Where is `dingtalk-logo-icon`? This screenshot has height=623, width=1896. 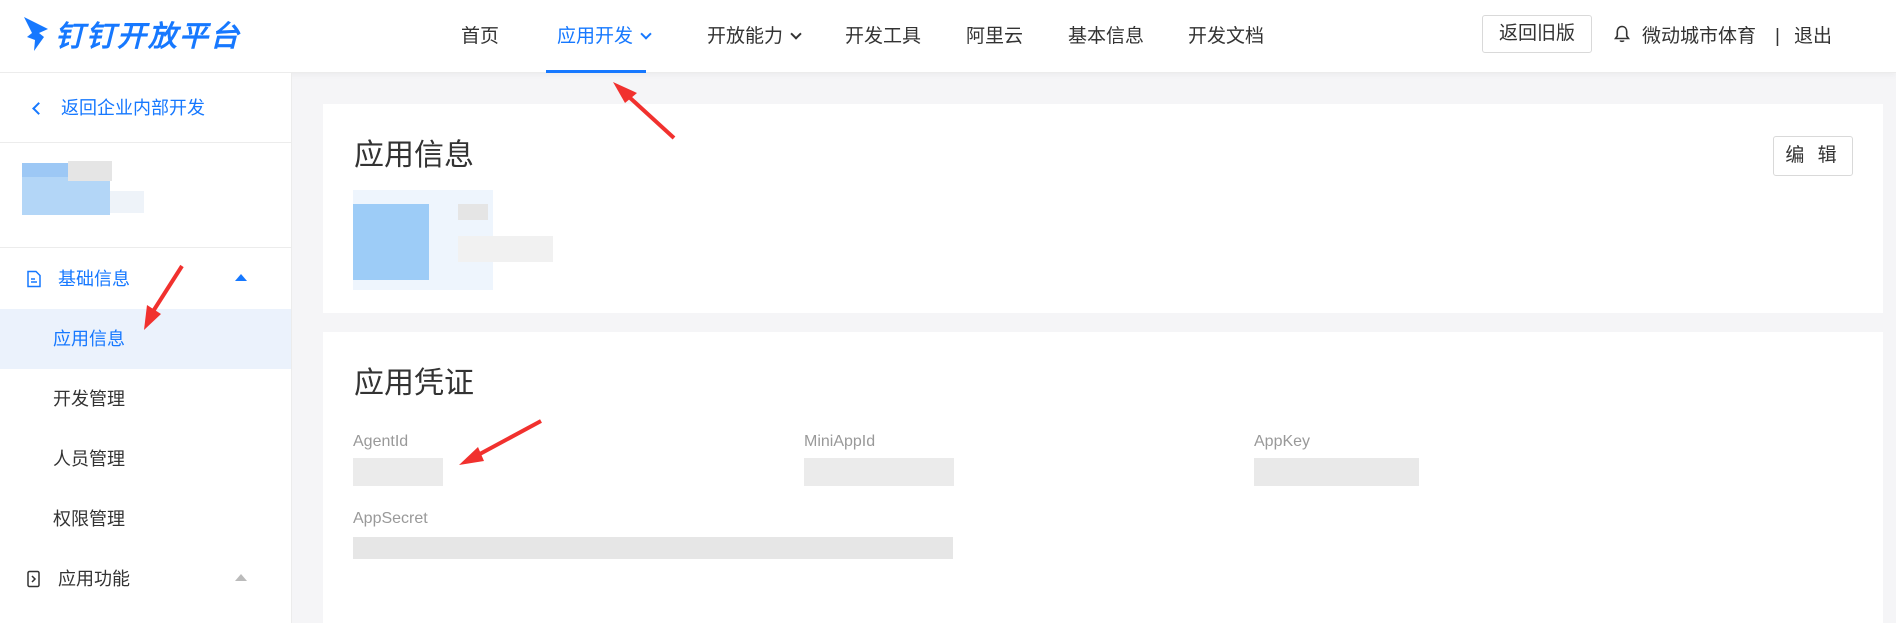 dingtalk-logo-icon is located at coordinates (36, 34).